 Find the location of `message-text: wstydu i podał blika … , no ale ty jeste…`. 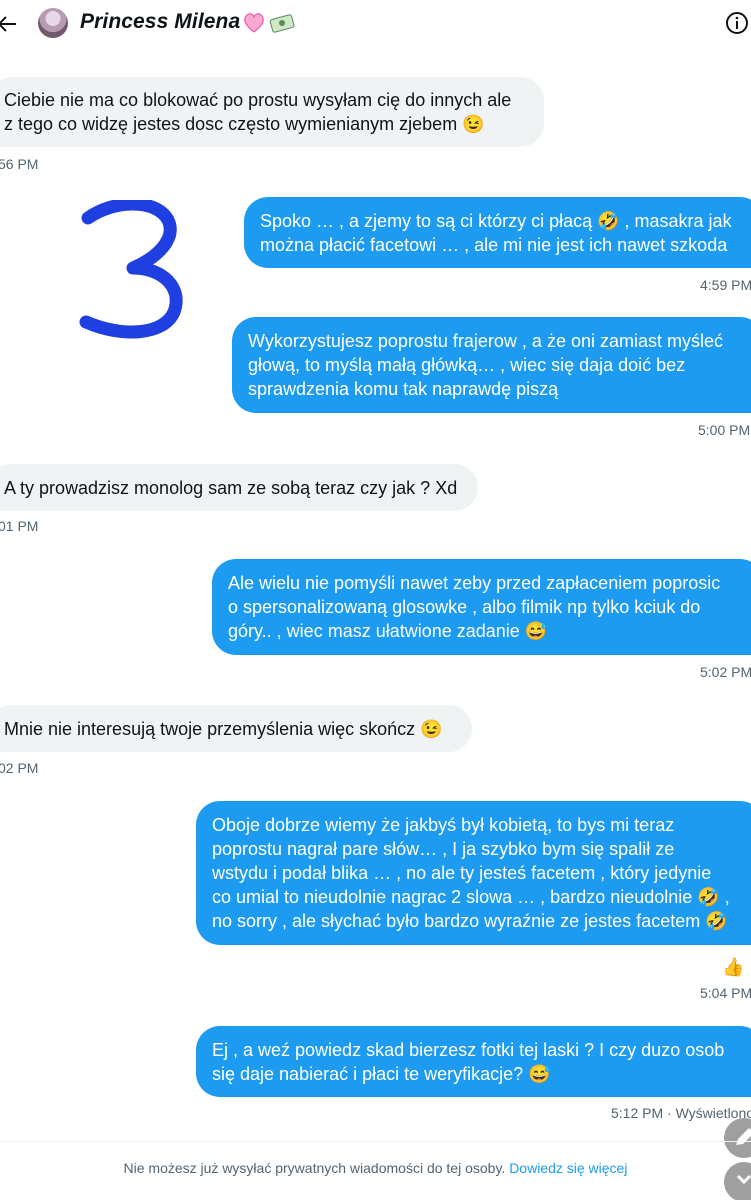

message-text: wstydu i podał blika … , no ale ty jeste… is located at coordinates (462, 873).